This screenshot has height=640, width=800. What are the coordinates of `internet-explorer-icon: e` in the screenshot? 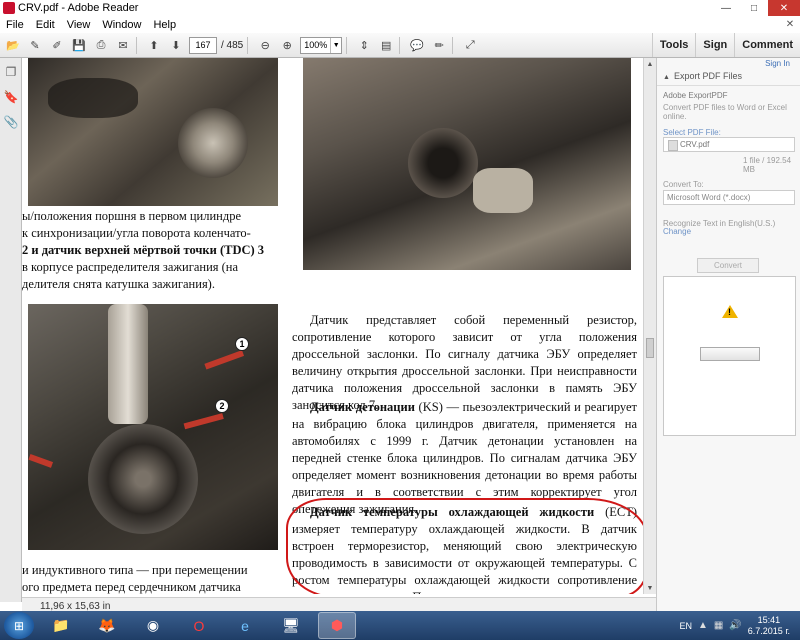 It's located at (245, 625).